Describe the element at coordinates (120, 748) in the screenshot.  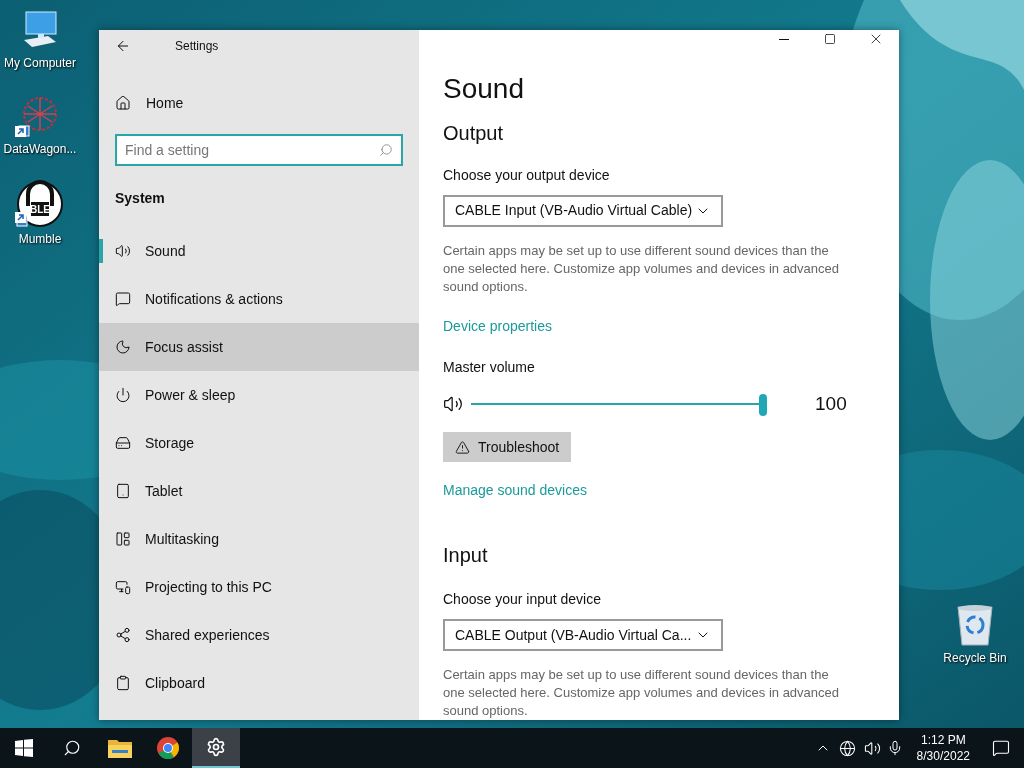
I see `folder-icon` at that location.